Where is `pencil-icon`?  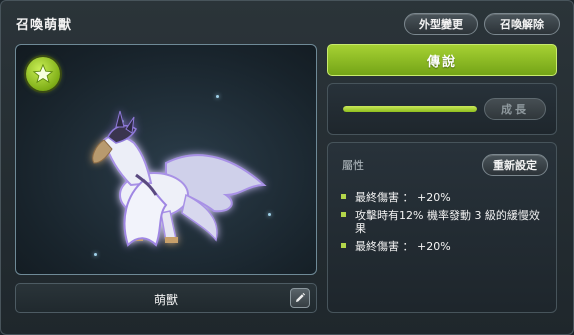
pencil-icon is located at coordinates (301, 297).